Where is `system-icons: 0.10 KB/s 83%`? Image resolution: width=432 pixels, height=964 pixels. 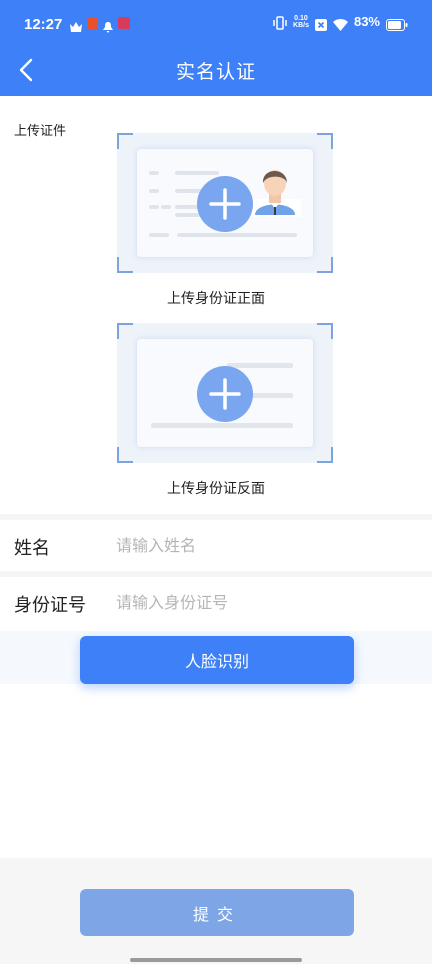
system-icons: 0.10 KB/s 83% is located at coordinates (340, 22).